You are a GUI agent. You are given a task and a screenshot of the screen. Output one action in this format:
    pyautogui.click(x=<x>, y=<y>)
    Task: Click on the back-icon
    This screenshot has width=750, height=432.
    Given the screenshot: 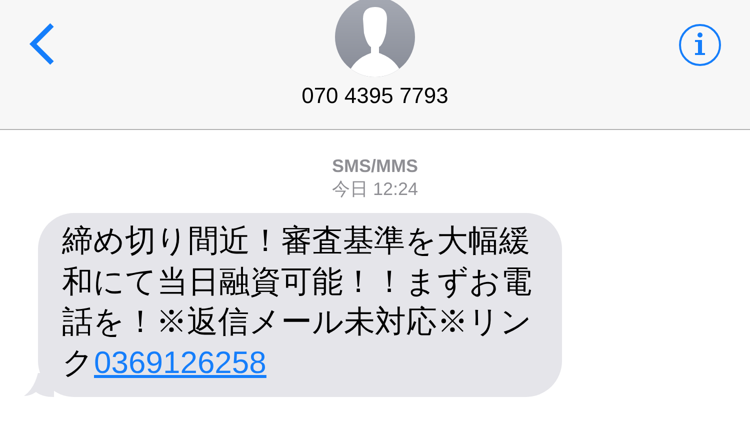 What is the action you would take?
    pyautogui.click(x=42, y=44)
    